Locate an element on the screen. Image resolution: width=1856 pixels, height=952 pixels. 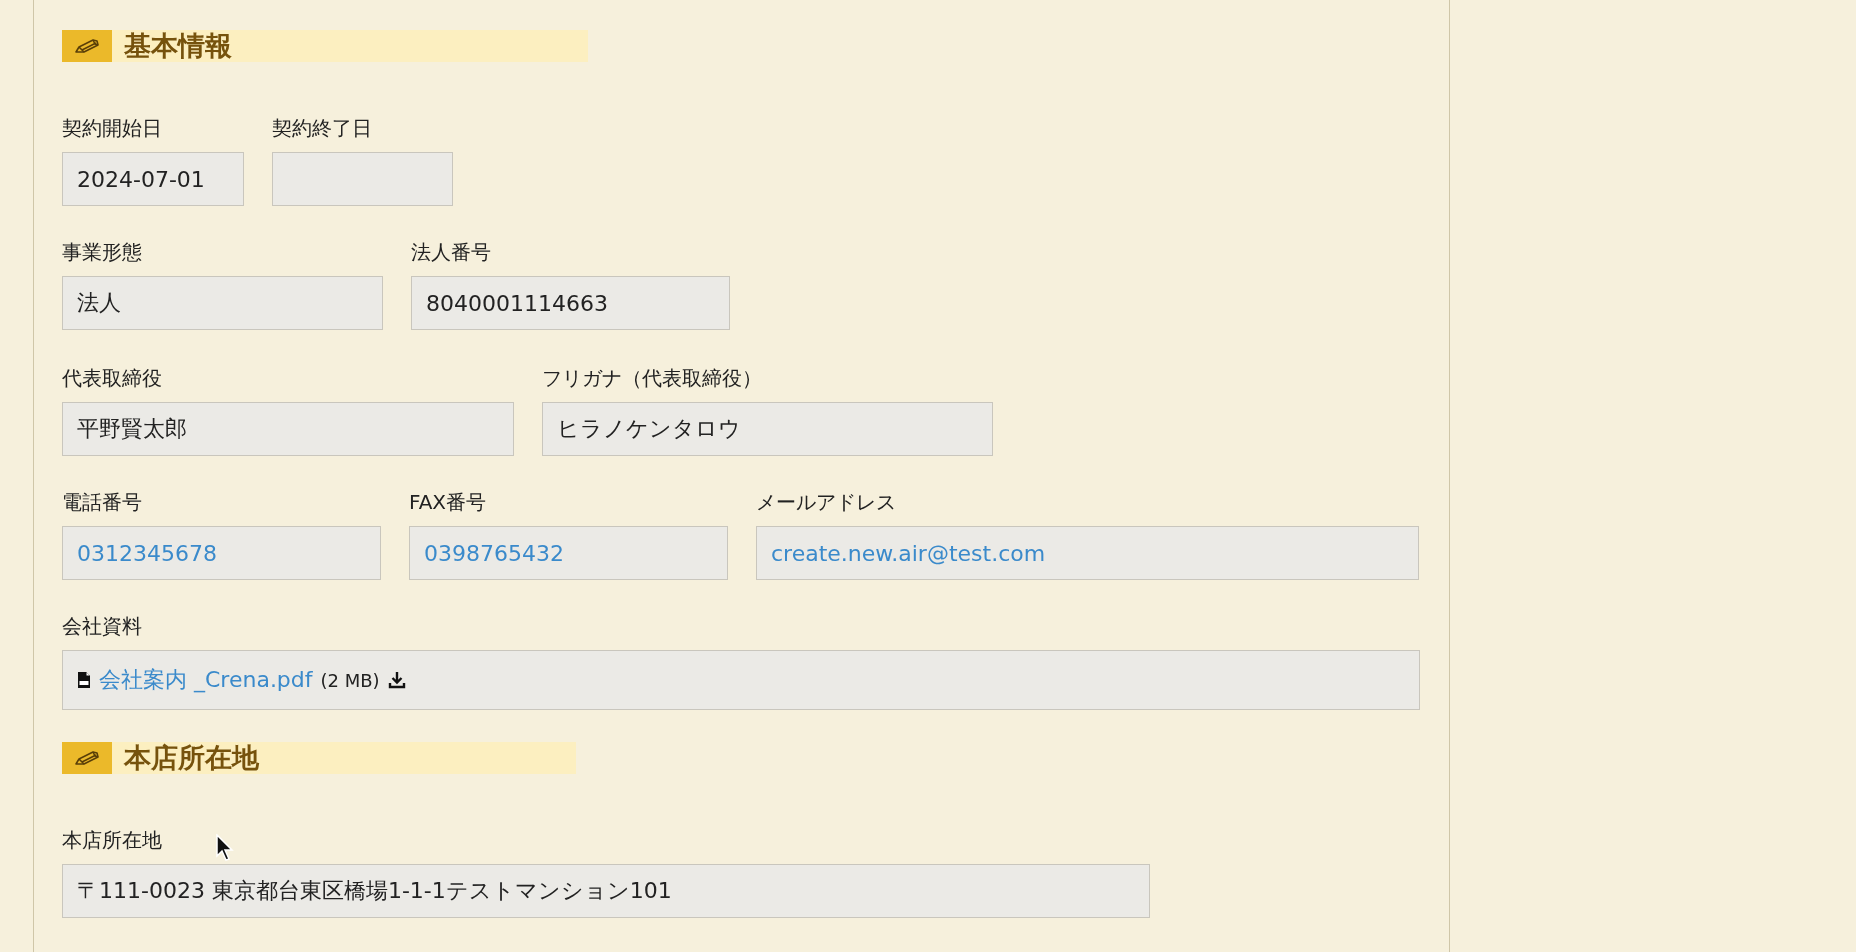
file-size: (2 MB) is located at coordinates (350, 680).